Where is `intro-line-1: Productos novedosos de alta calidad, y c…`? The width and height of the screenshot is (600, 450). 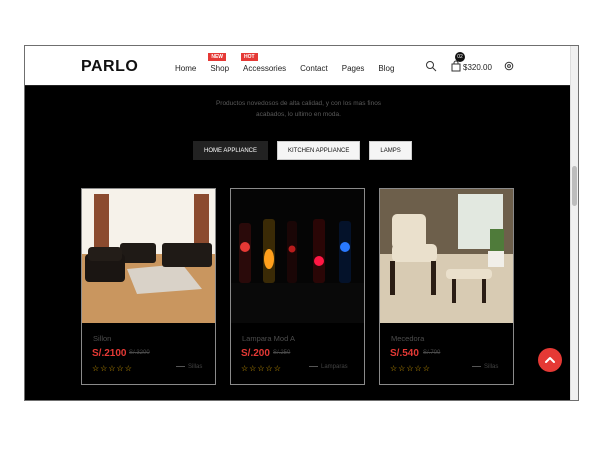 intro-line-1: Productos novedosos de alta calidad, y c… is located at coordinates (298, 103).